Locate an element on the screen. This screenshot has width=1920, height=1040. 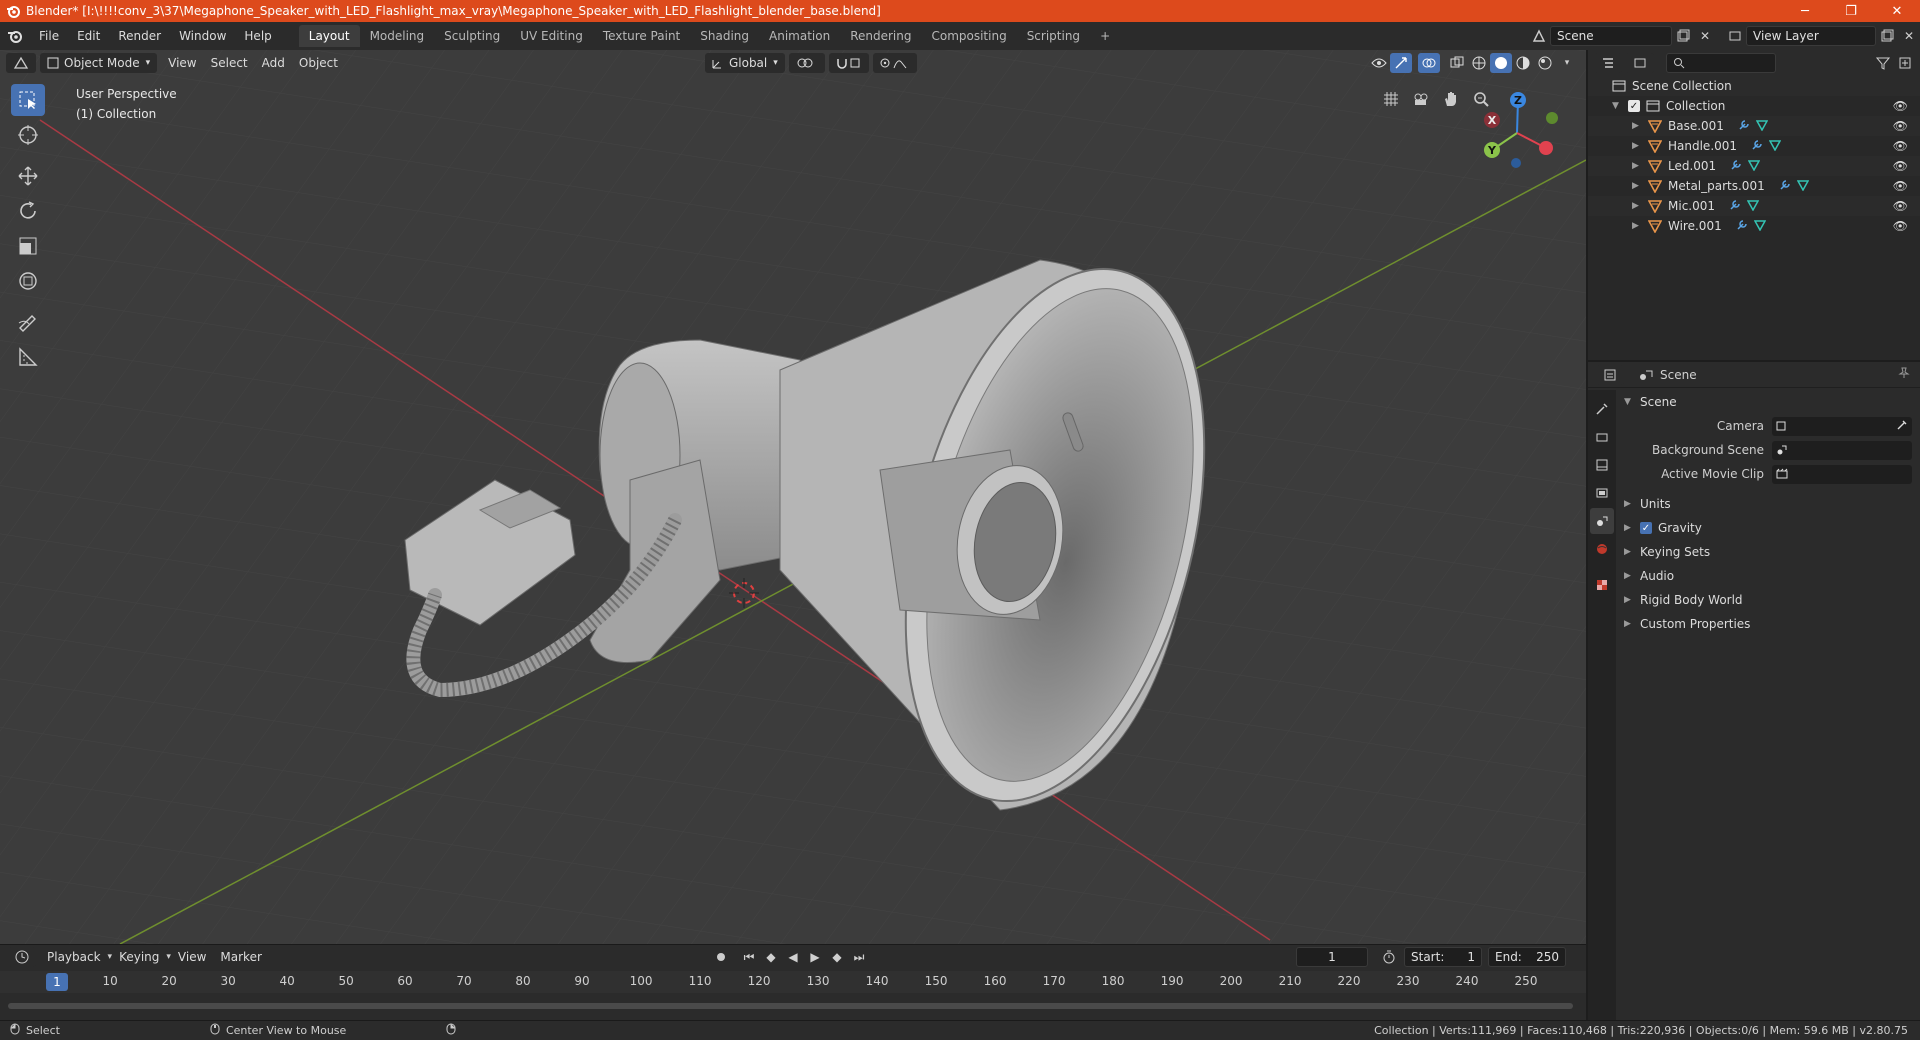
outliner-object-row: ▶ Led.001 👁 is located at coordinates (1754, 166).